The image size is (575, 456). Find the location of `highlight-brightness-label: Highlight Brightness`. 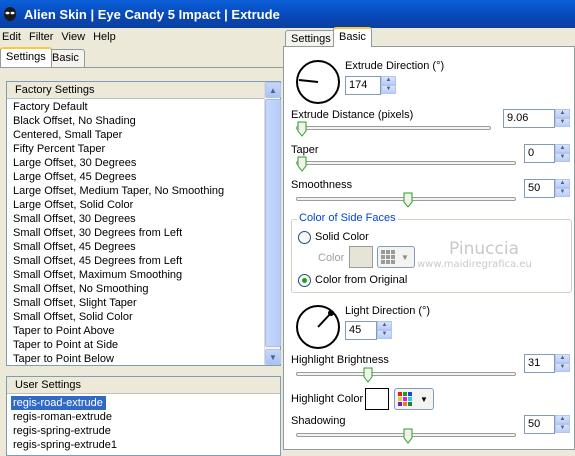

highlight-brightness-label: Highlight Brightness is located at coordinates (340, 360).